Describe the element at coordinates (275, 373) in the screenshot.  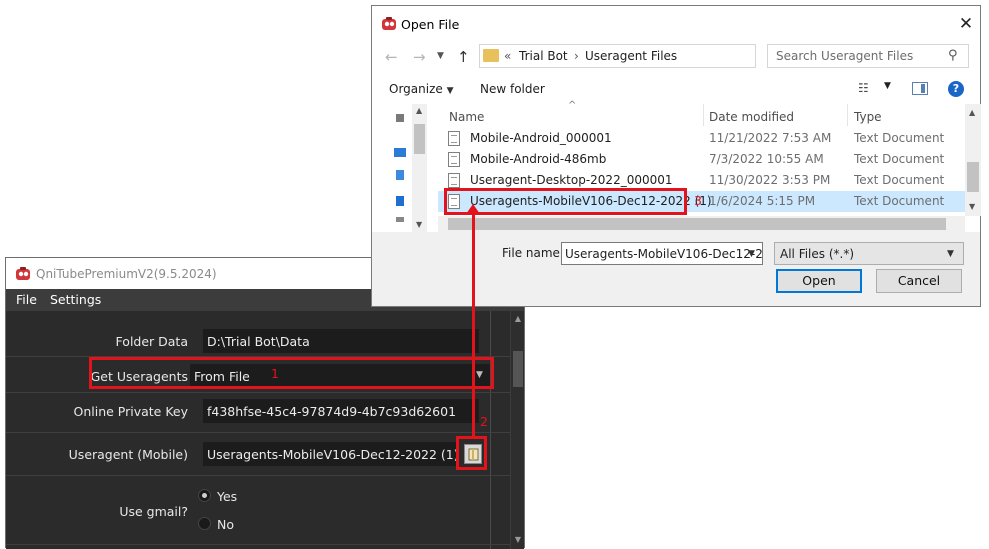
I see `annotation-number-1: 1` at that location.